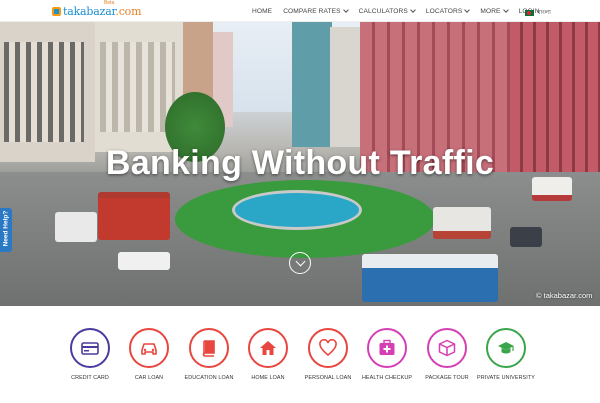 Image resolution: width=600 pixels, height=403 pixels. I want to click on service-personal-loan: PERSONAL LOAN, so click(328, 355).